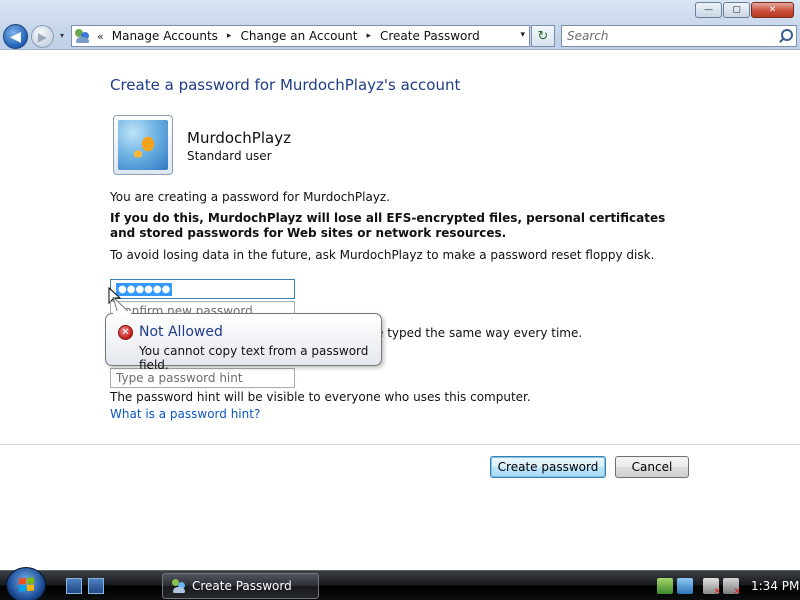 This screenshot has height=600, width=800. I want to click on taskbar-window-label: Create Password, so click(242, 586).